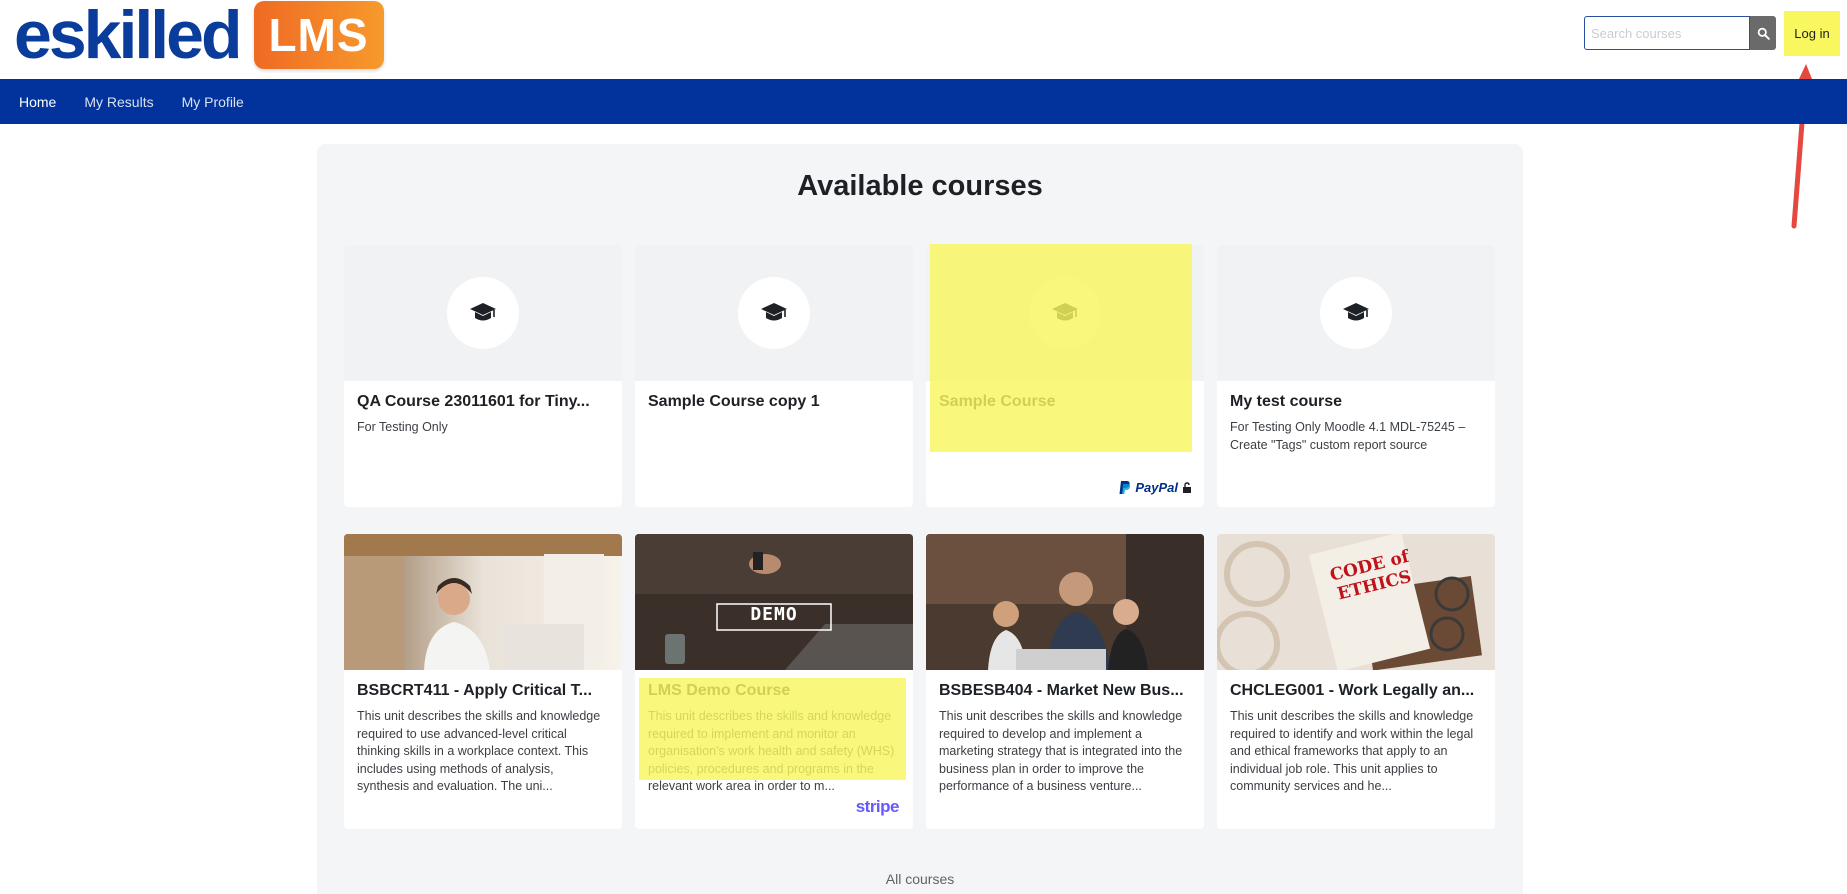  I want to click on nav-my-profile: My Profile, so click(213, 102).